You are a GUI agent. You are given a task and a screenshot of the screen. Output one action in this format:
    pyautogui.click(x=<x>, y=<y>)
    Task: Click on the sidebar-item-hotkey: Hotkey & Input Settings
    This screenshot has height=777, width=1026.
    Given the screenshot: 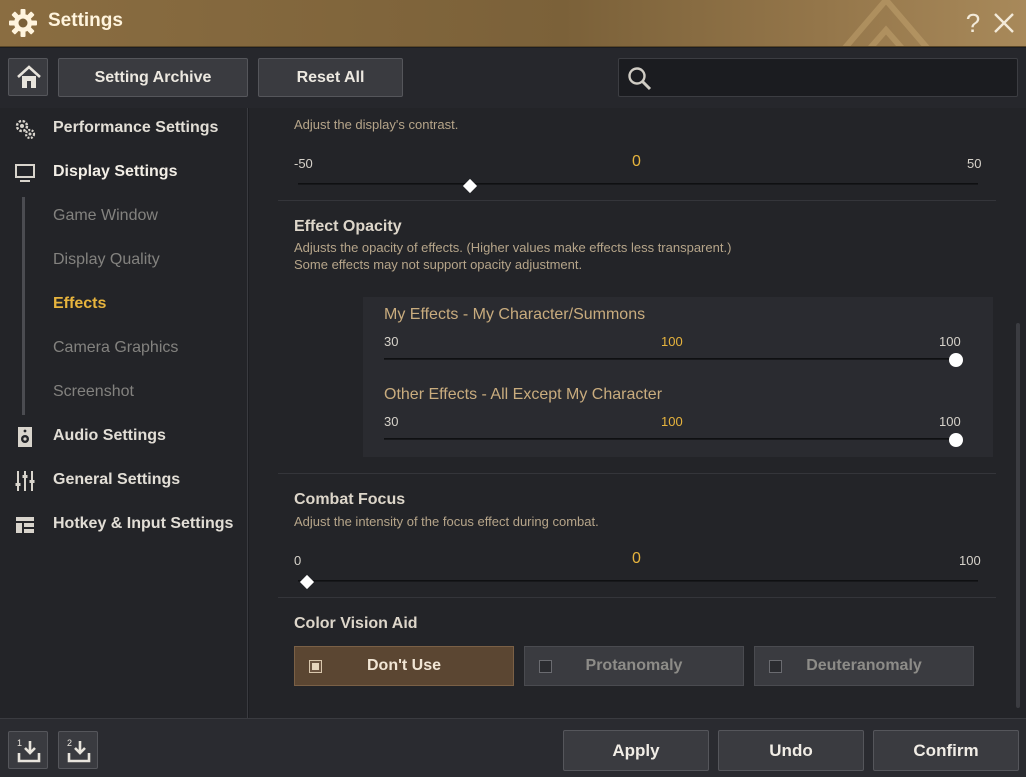 What is the action you would take?
    pyautogui.click(x=124, y=524)
    